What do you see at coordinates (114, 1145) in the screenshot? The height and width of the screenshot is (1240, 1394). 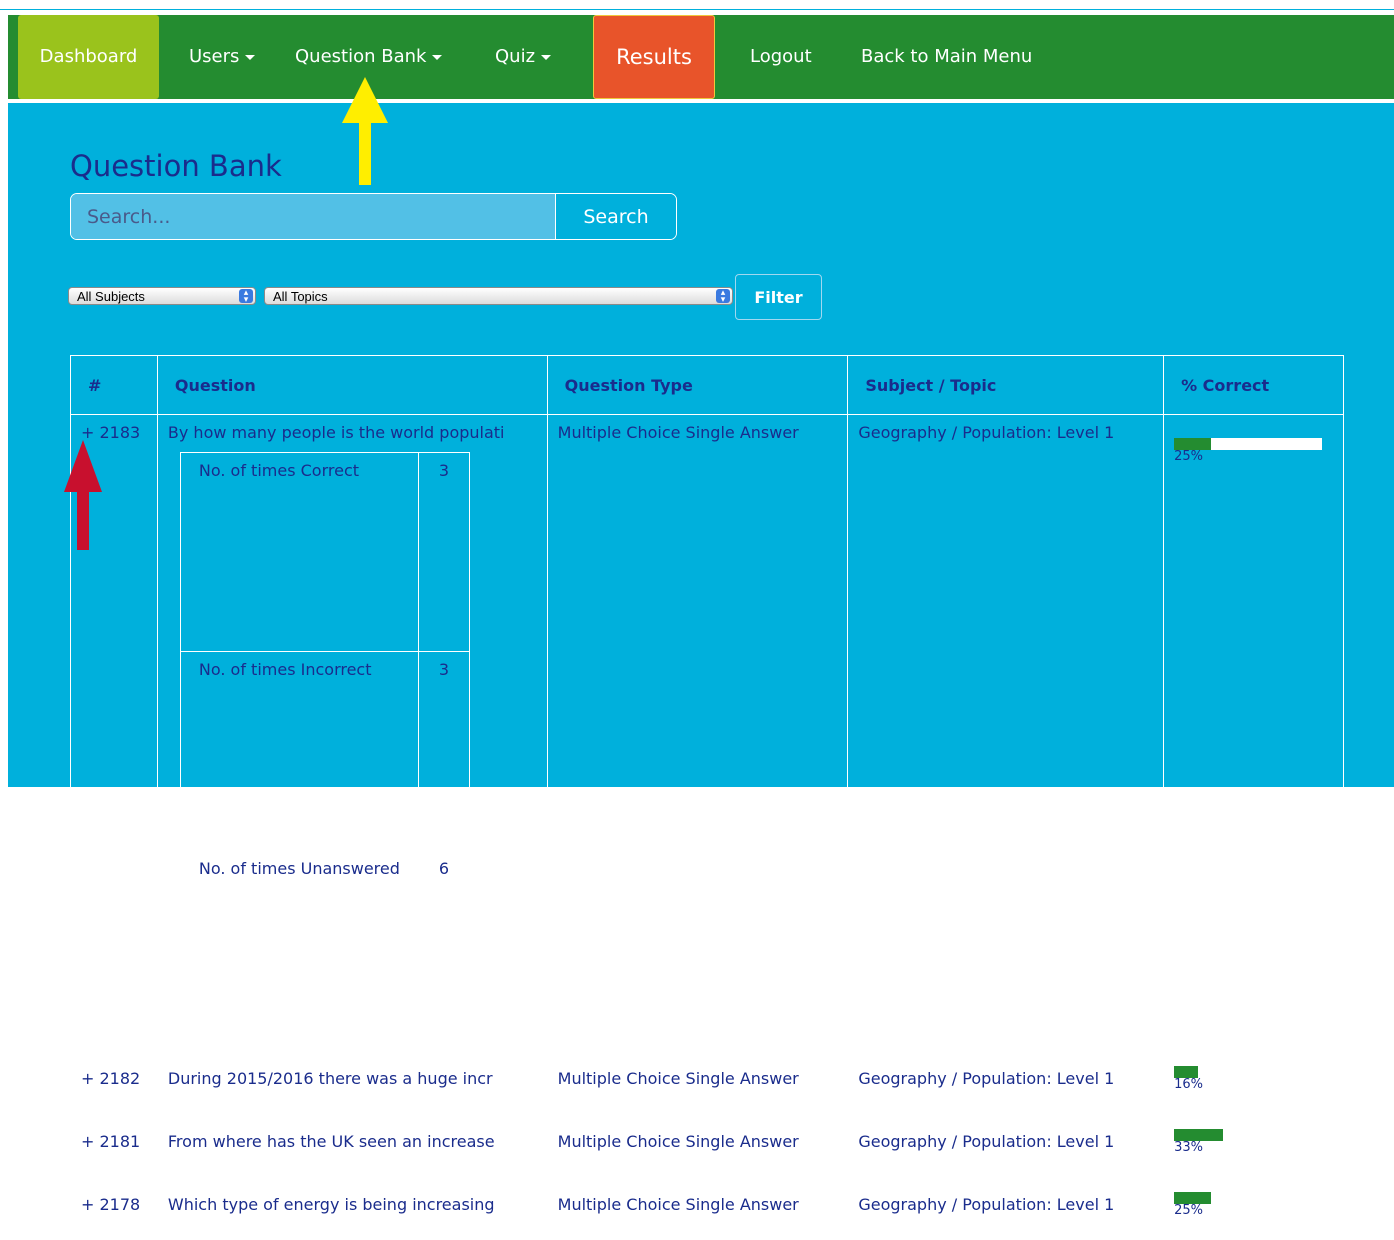 I see `row-id-toggle: + 2181` at bounding box center [114, 1145].